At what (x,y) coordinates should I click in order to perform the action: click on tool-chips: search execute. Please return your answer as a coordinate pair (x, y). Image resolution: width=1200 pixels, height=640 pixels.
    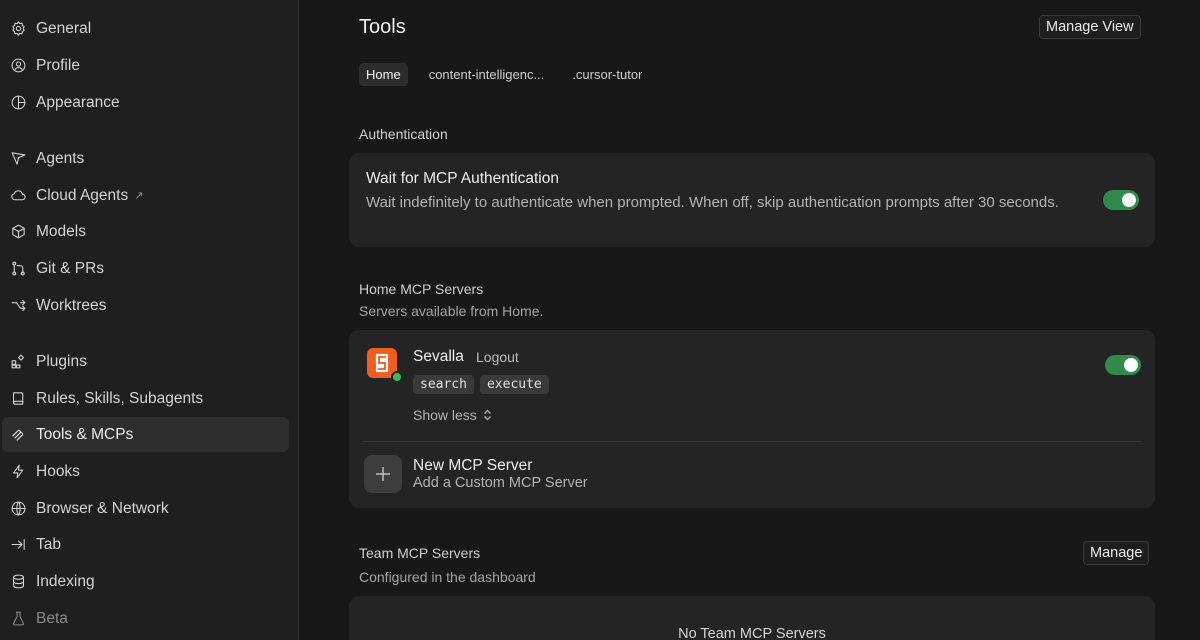
    Looking at the image, I should click on (481, 384).